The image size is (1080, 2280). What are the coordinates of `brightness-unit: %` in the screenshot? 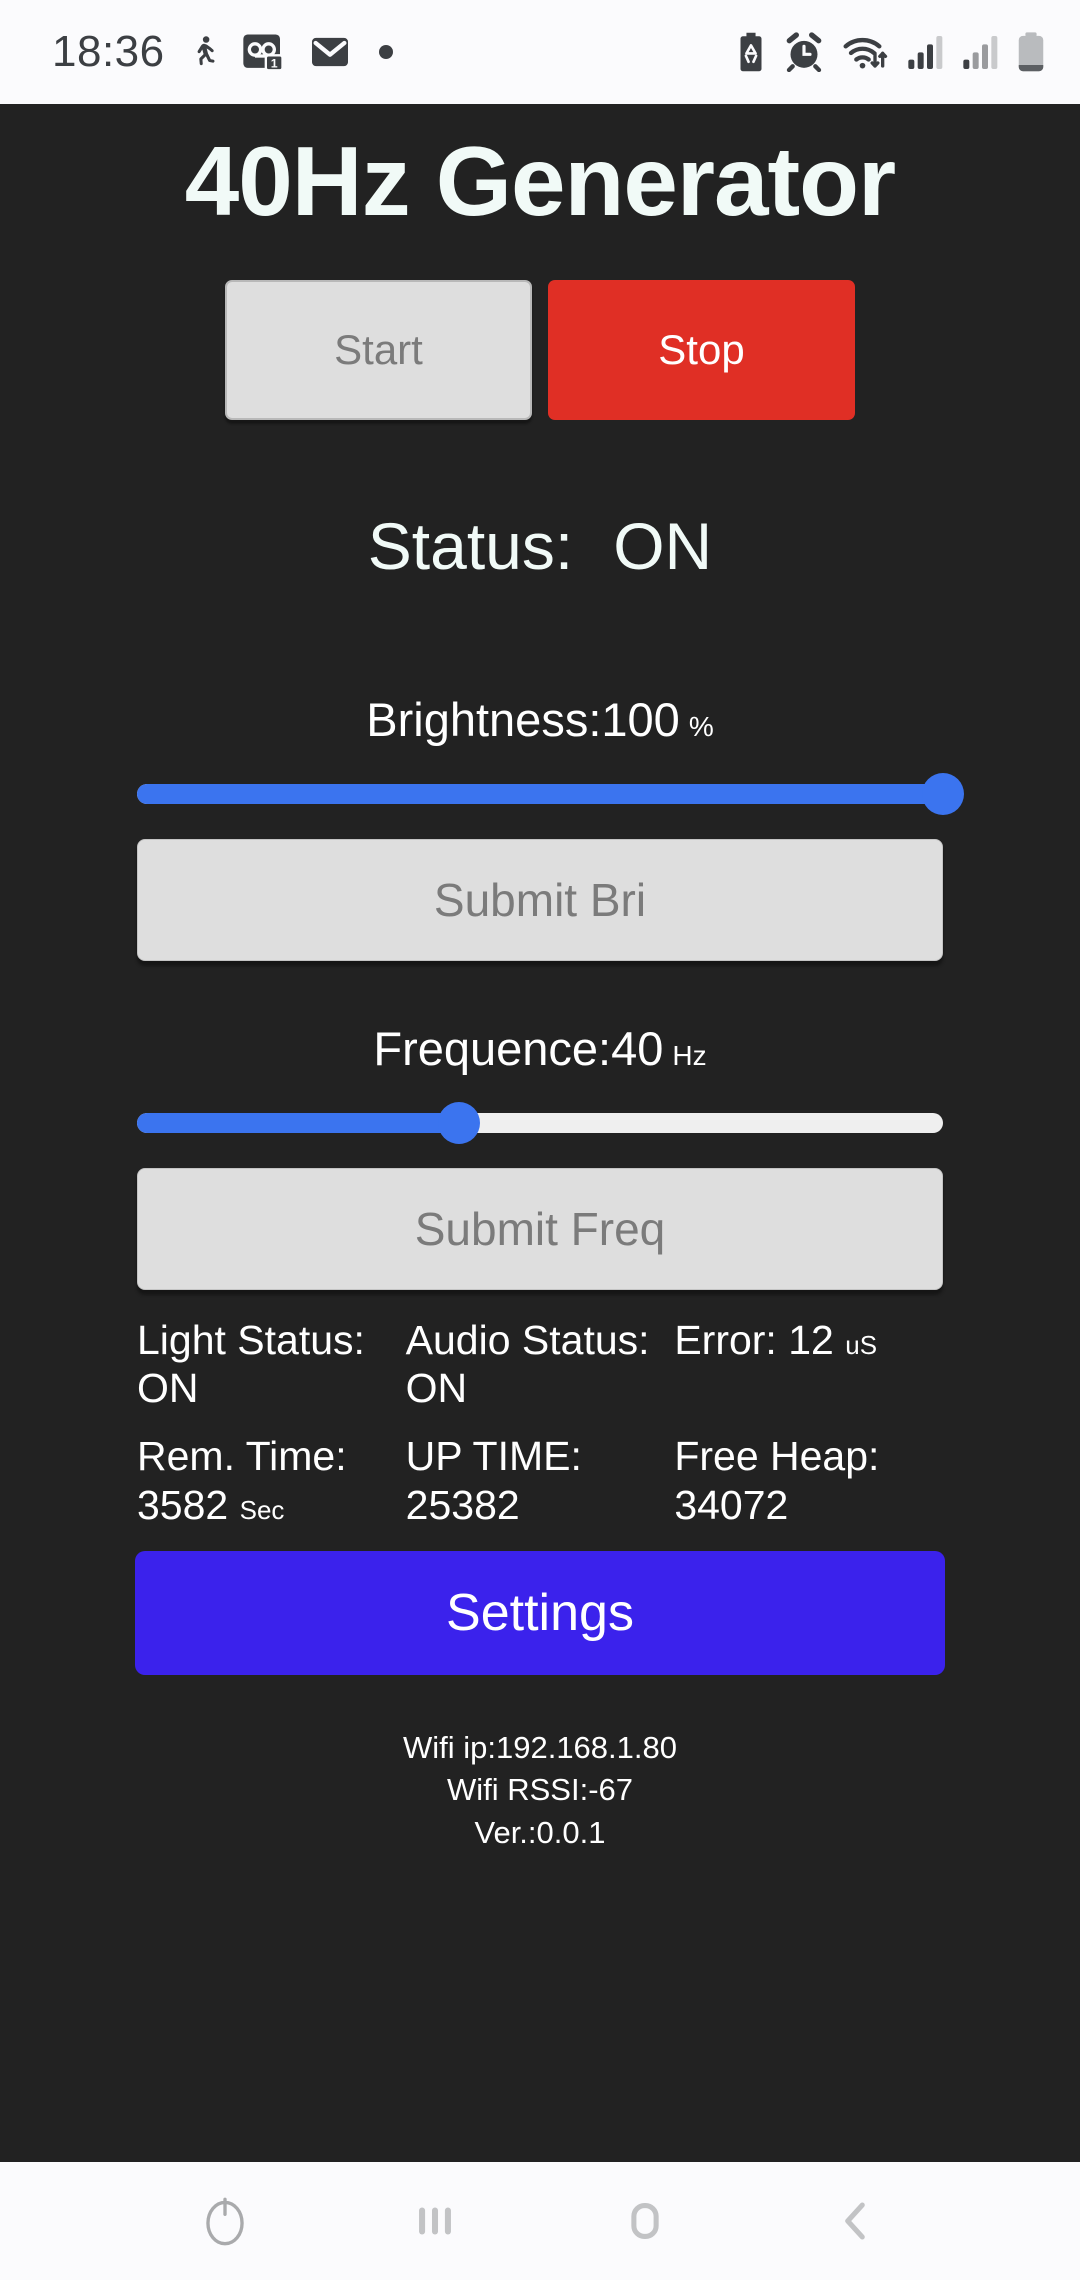 It's located at (701, 726).